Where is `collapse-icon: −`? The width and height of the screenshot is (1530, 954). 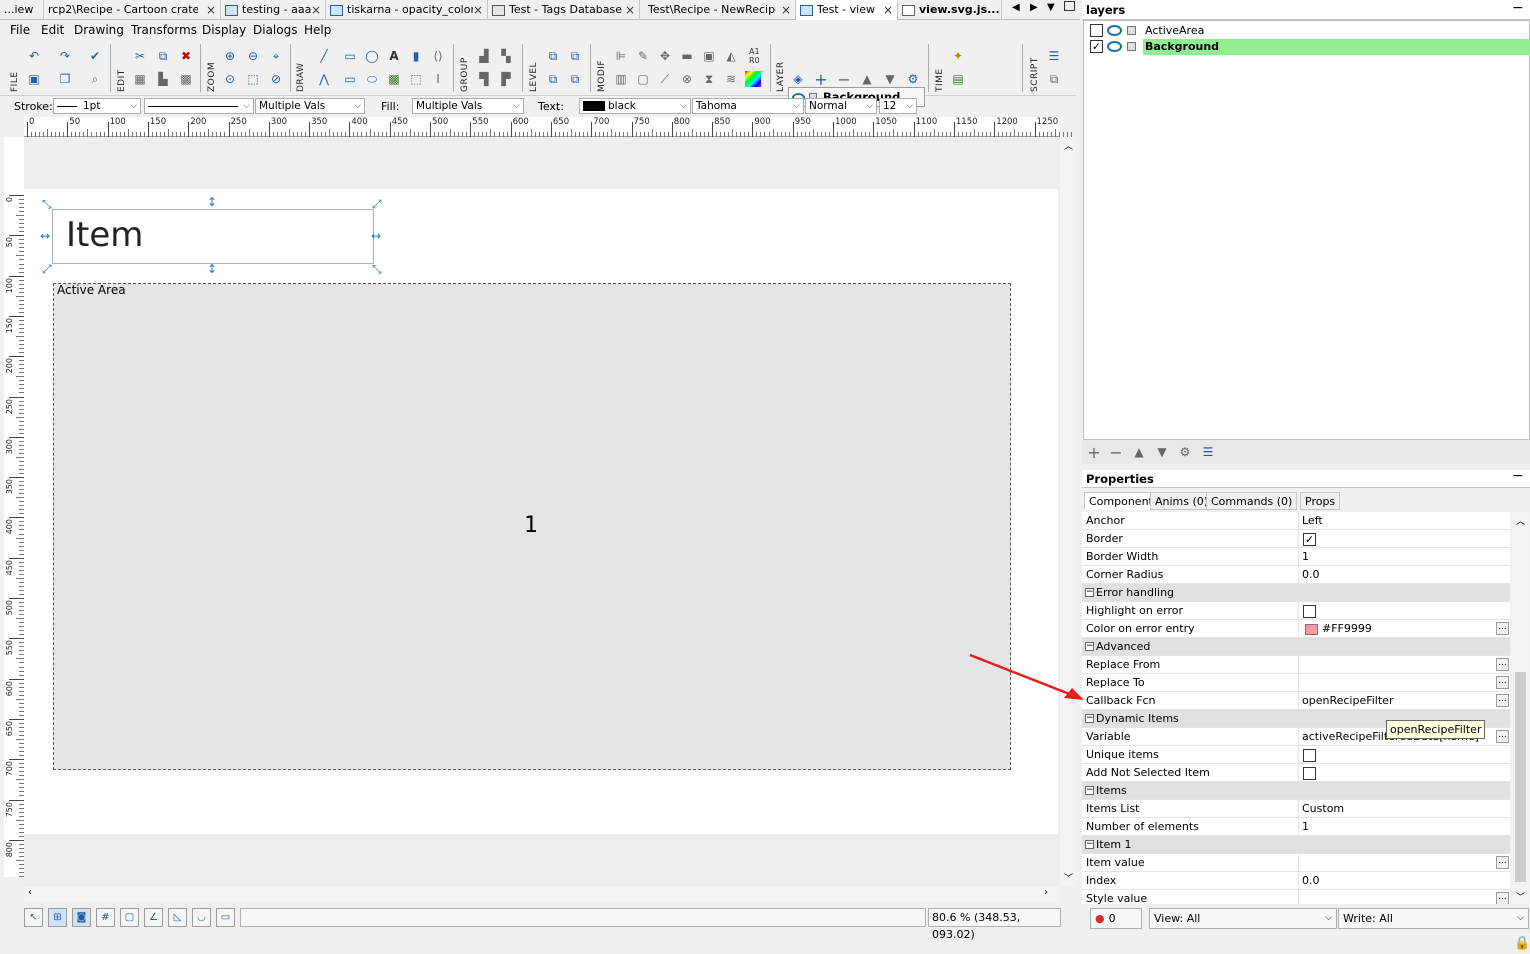
collapse-icon: − is located at coordinates (1089, 790).